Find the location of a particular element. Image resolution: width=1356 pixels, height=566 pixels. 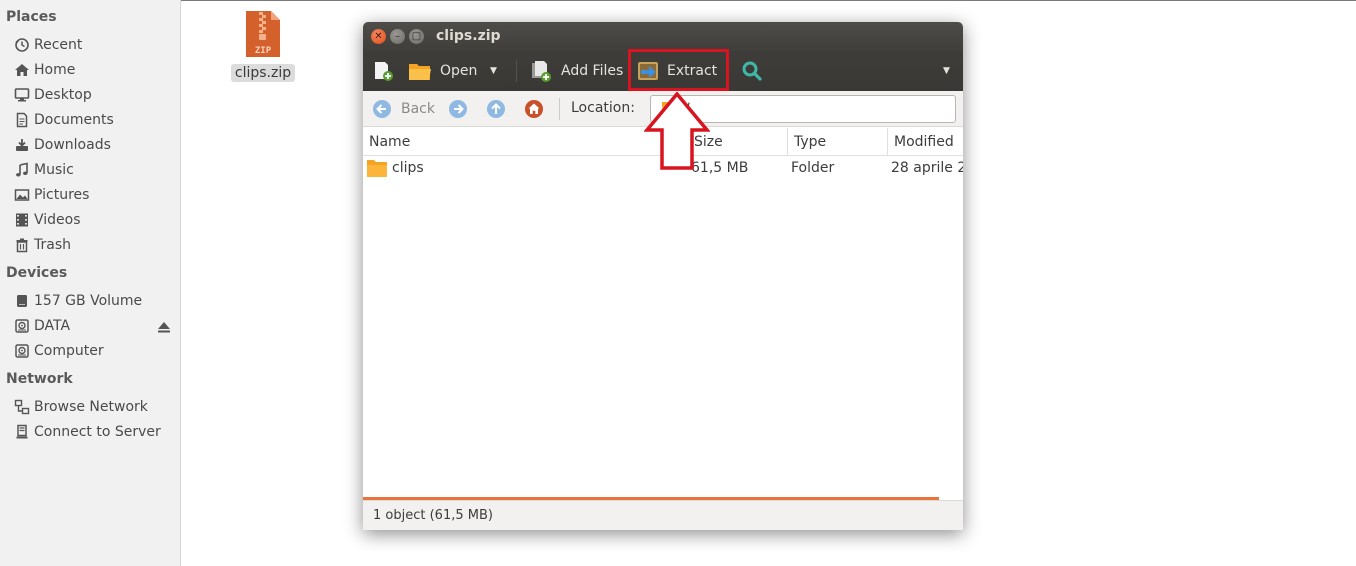

add-files-label: Add Files is located at coordinates (592, 71).